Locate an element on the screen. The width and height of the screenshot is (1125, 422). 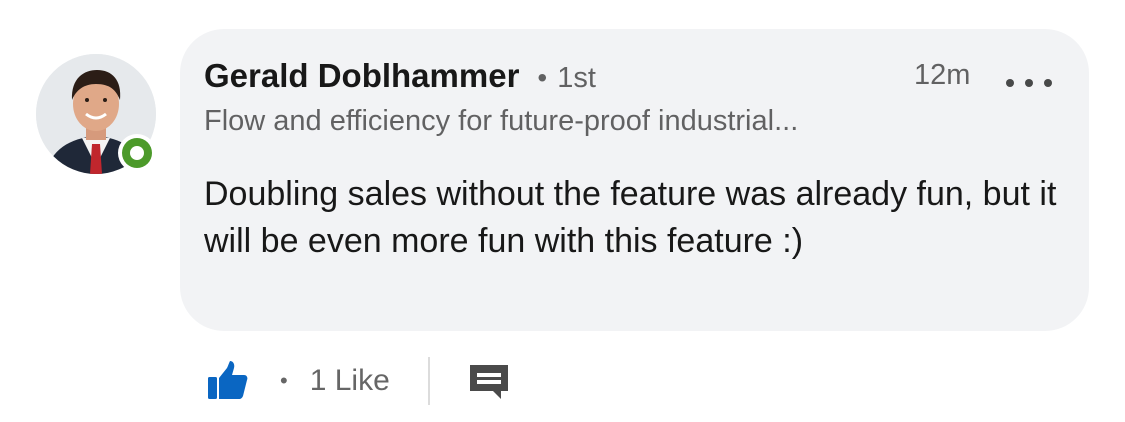
comment-icon is located at coordinates (488, 382).